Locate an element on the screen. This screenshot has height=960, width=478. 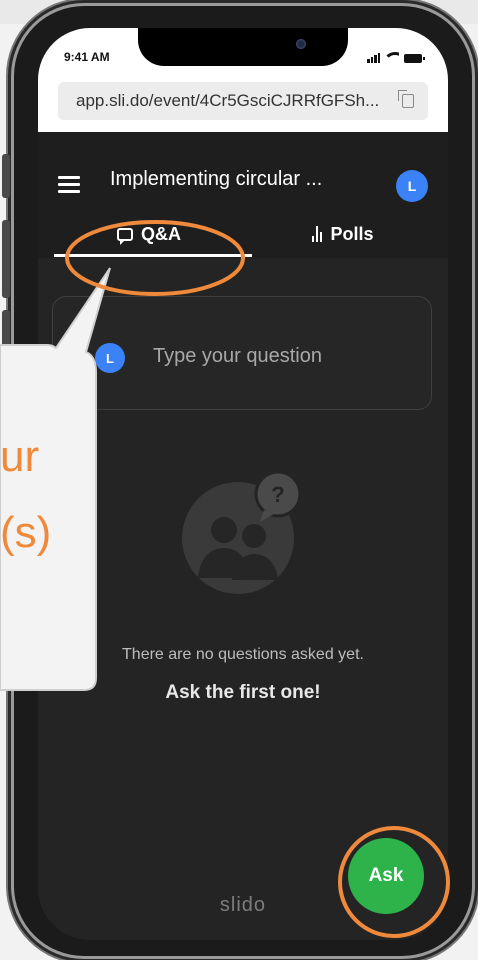
menu-icon is located at coordinates (69, 184).